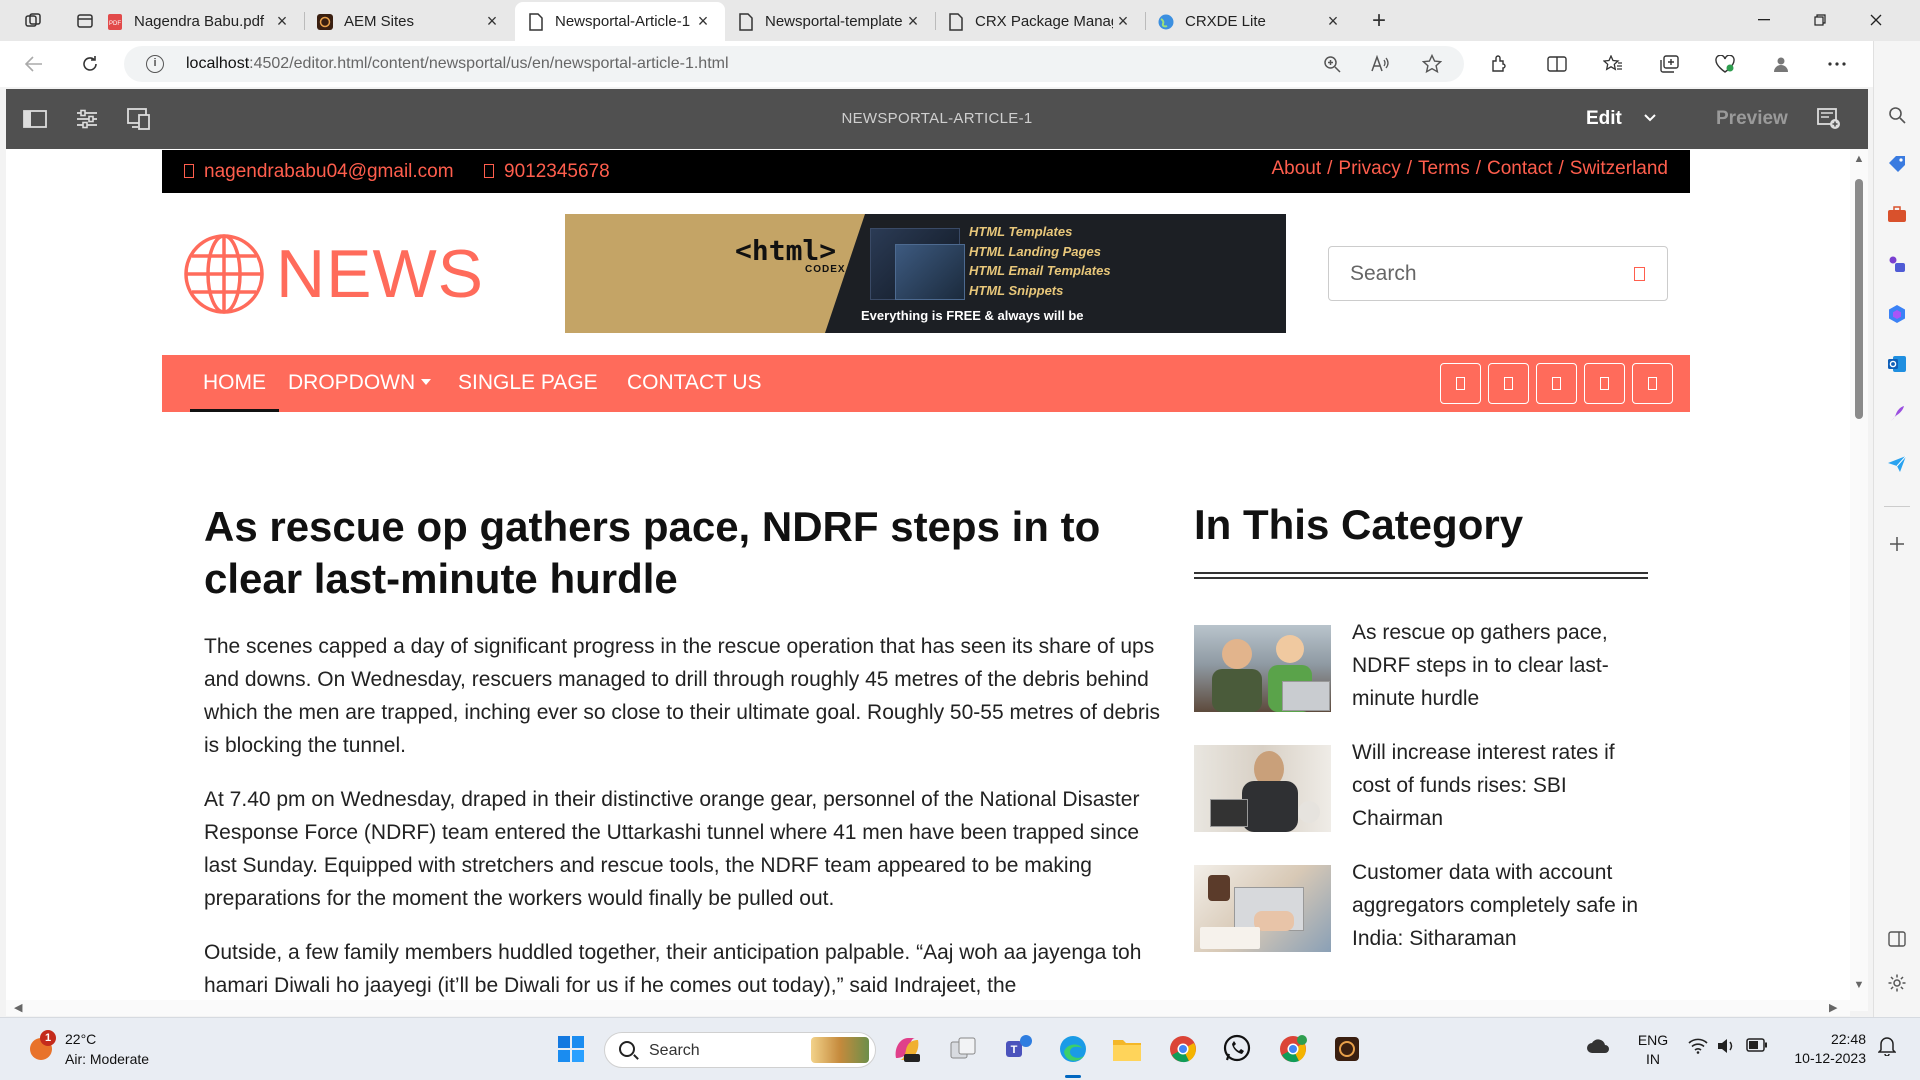 Image resolution: width=1920 pixels, height=1080 pixels. I want to click on tab-crx-package-manager: CRX Package Manager - / ×, so click(1040, 21).